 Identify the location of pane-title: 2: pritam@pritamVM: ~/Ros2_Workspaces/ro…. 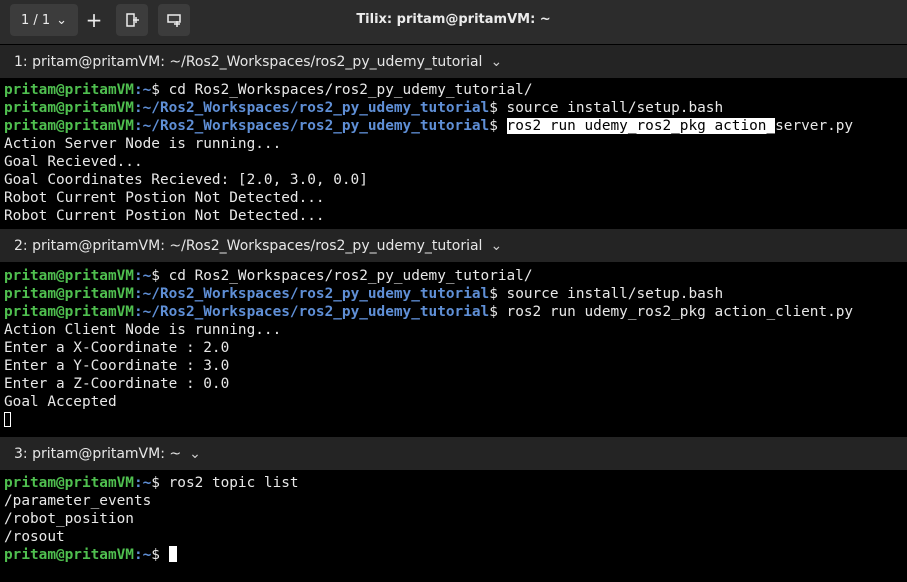
(248, 245).